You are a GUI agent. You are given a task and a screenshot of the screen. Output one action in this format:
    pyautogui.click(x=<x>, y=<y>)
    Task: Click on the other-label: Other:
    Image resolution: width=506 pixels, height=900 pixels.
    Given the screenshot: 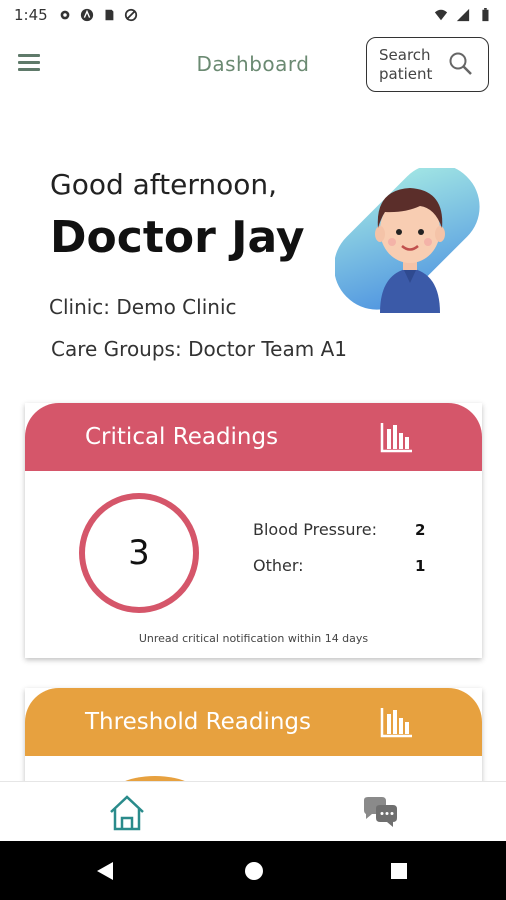 What is the action you would take?
    pyautogui.click(x=278, y=565)
    